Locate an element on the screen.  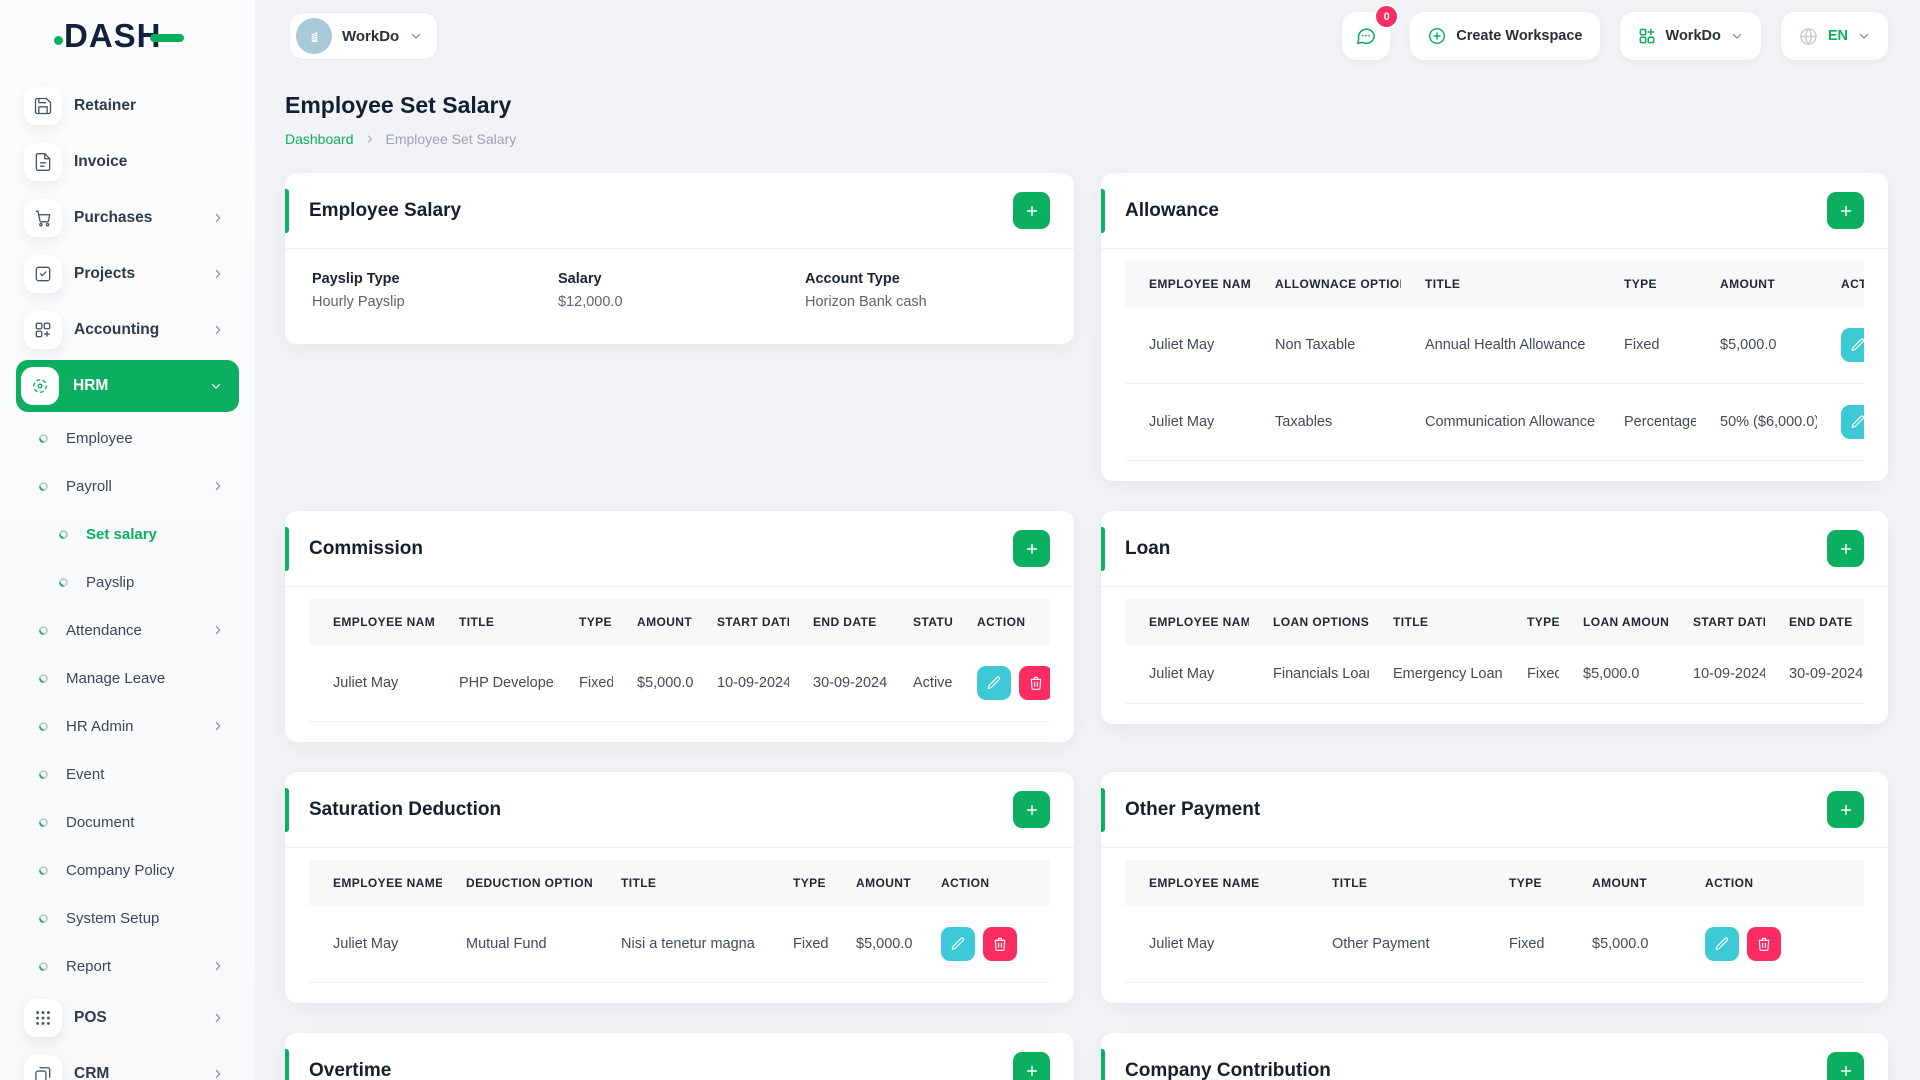
column-header: LOAN OPTIONS is located at coordinates (1309, 622).